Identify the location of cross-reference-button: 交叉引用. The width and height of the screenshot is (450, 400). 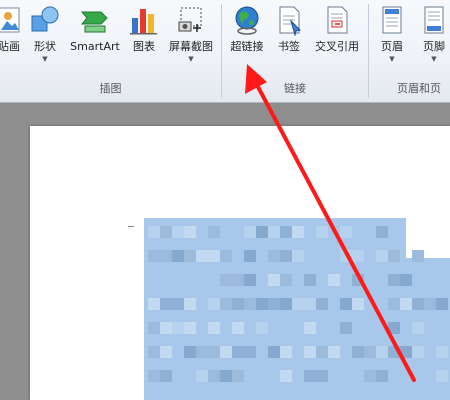
(337, 38).